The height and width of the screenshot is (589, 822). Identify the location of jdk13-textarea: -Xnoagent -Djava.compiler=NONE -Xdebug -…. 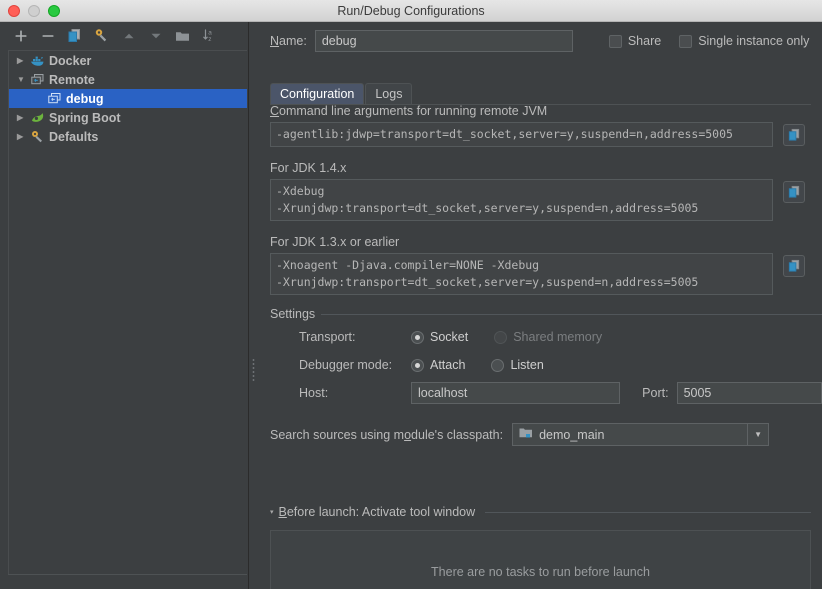
(521, 274).